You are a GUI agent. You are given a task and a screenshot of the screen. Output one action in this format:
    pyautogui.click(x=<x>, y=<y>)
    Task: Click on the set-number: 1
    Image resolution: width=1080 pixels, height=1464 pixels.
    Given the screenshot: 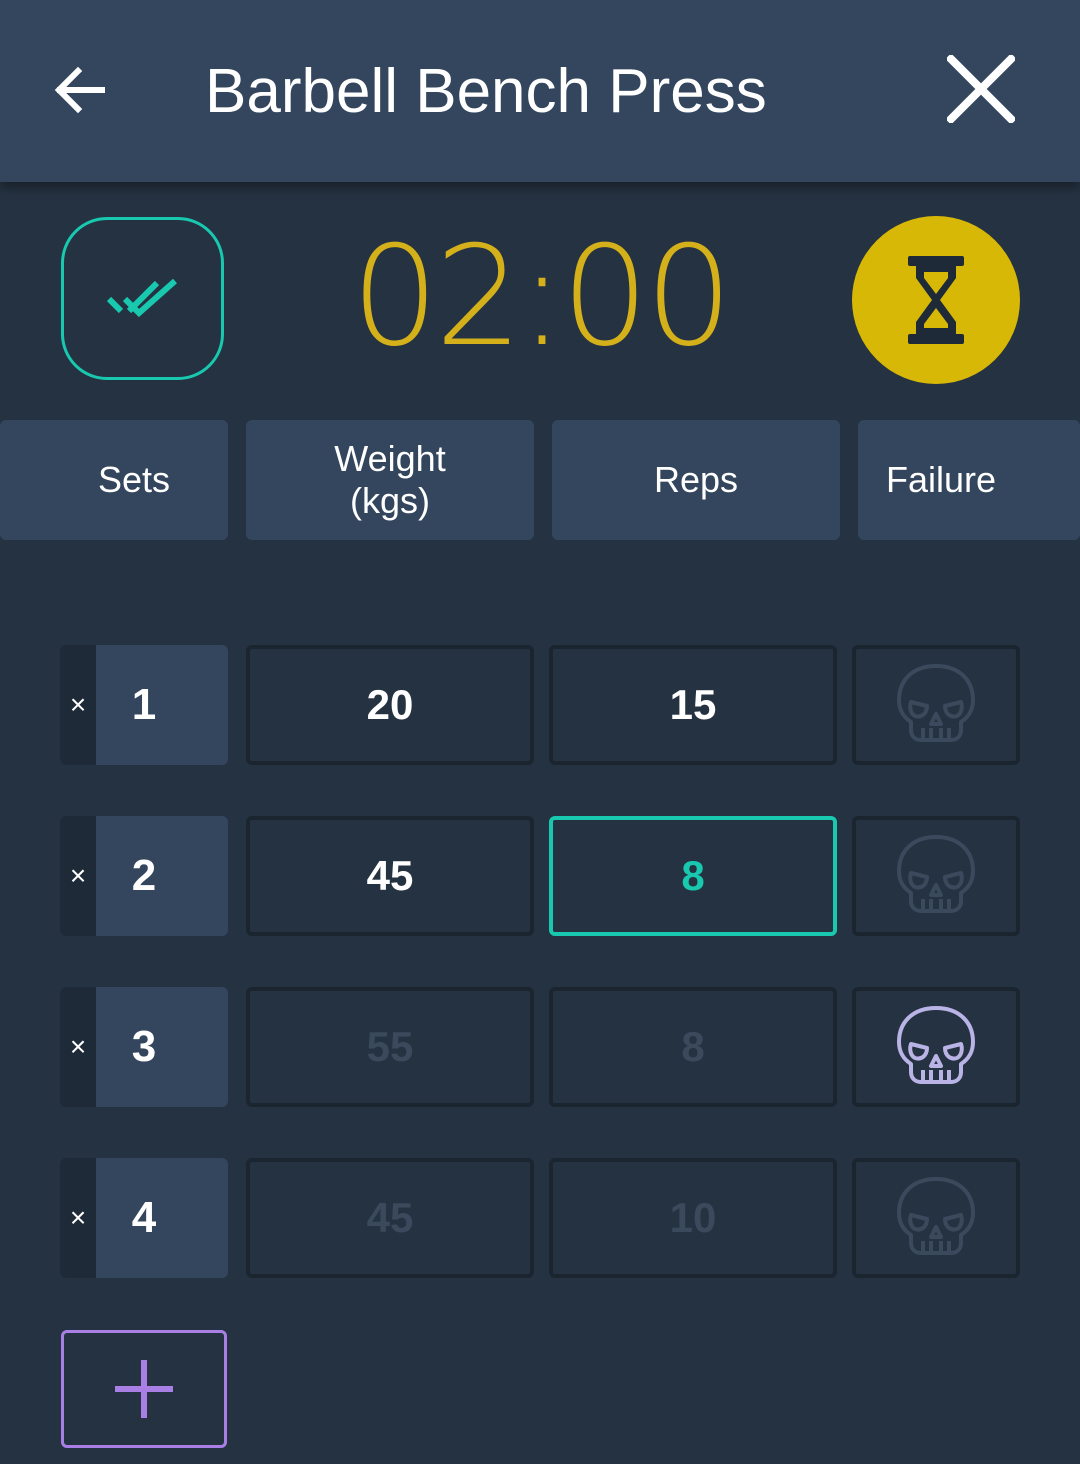 What is the action you would take?
    pyautogui.click(x=144, y=704)
    